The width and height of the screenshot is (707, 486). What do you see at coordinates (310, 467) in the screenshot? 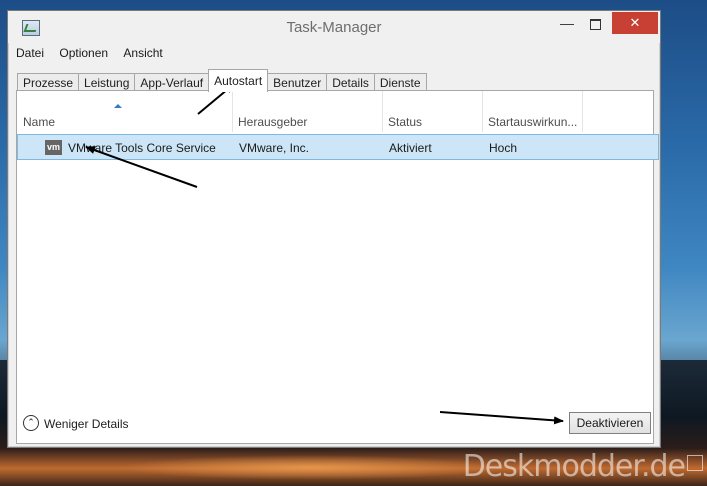
I see `desktop-background-glow` at bounding box center [310, 467].